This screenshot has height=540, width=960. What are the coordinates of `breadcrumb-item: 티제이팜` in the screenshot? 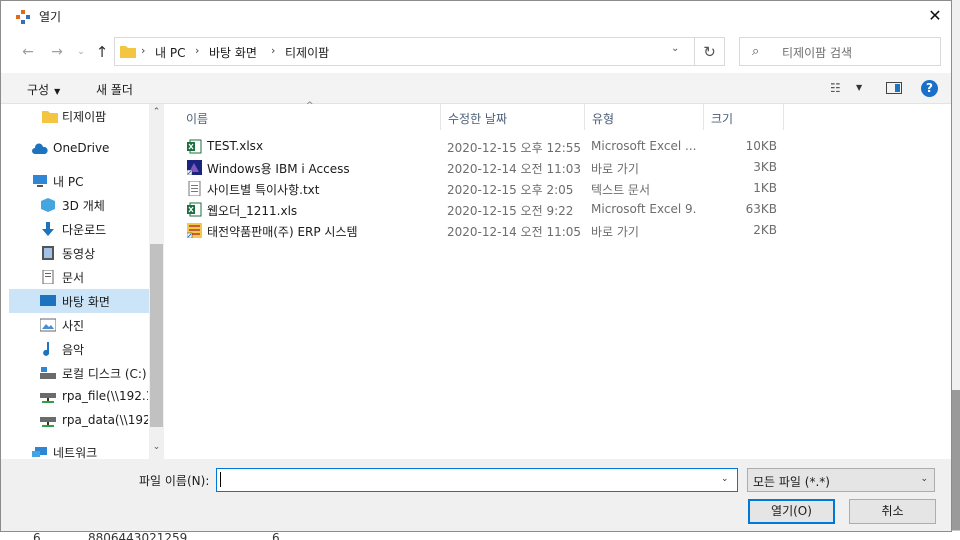 It's located at (307, 52).